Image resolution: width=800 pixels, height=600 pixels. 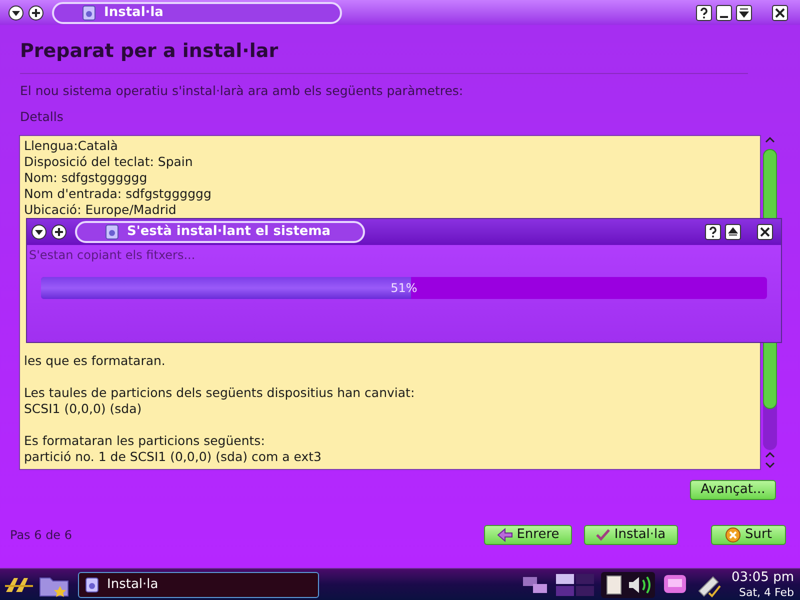 I want to click on workspace-switcher-icon, so click(x=575, y=585).